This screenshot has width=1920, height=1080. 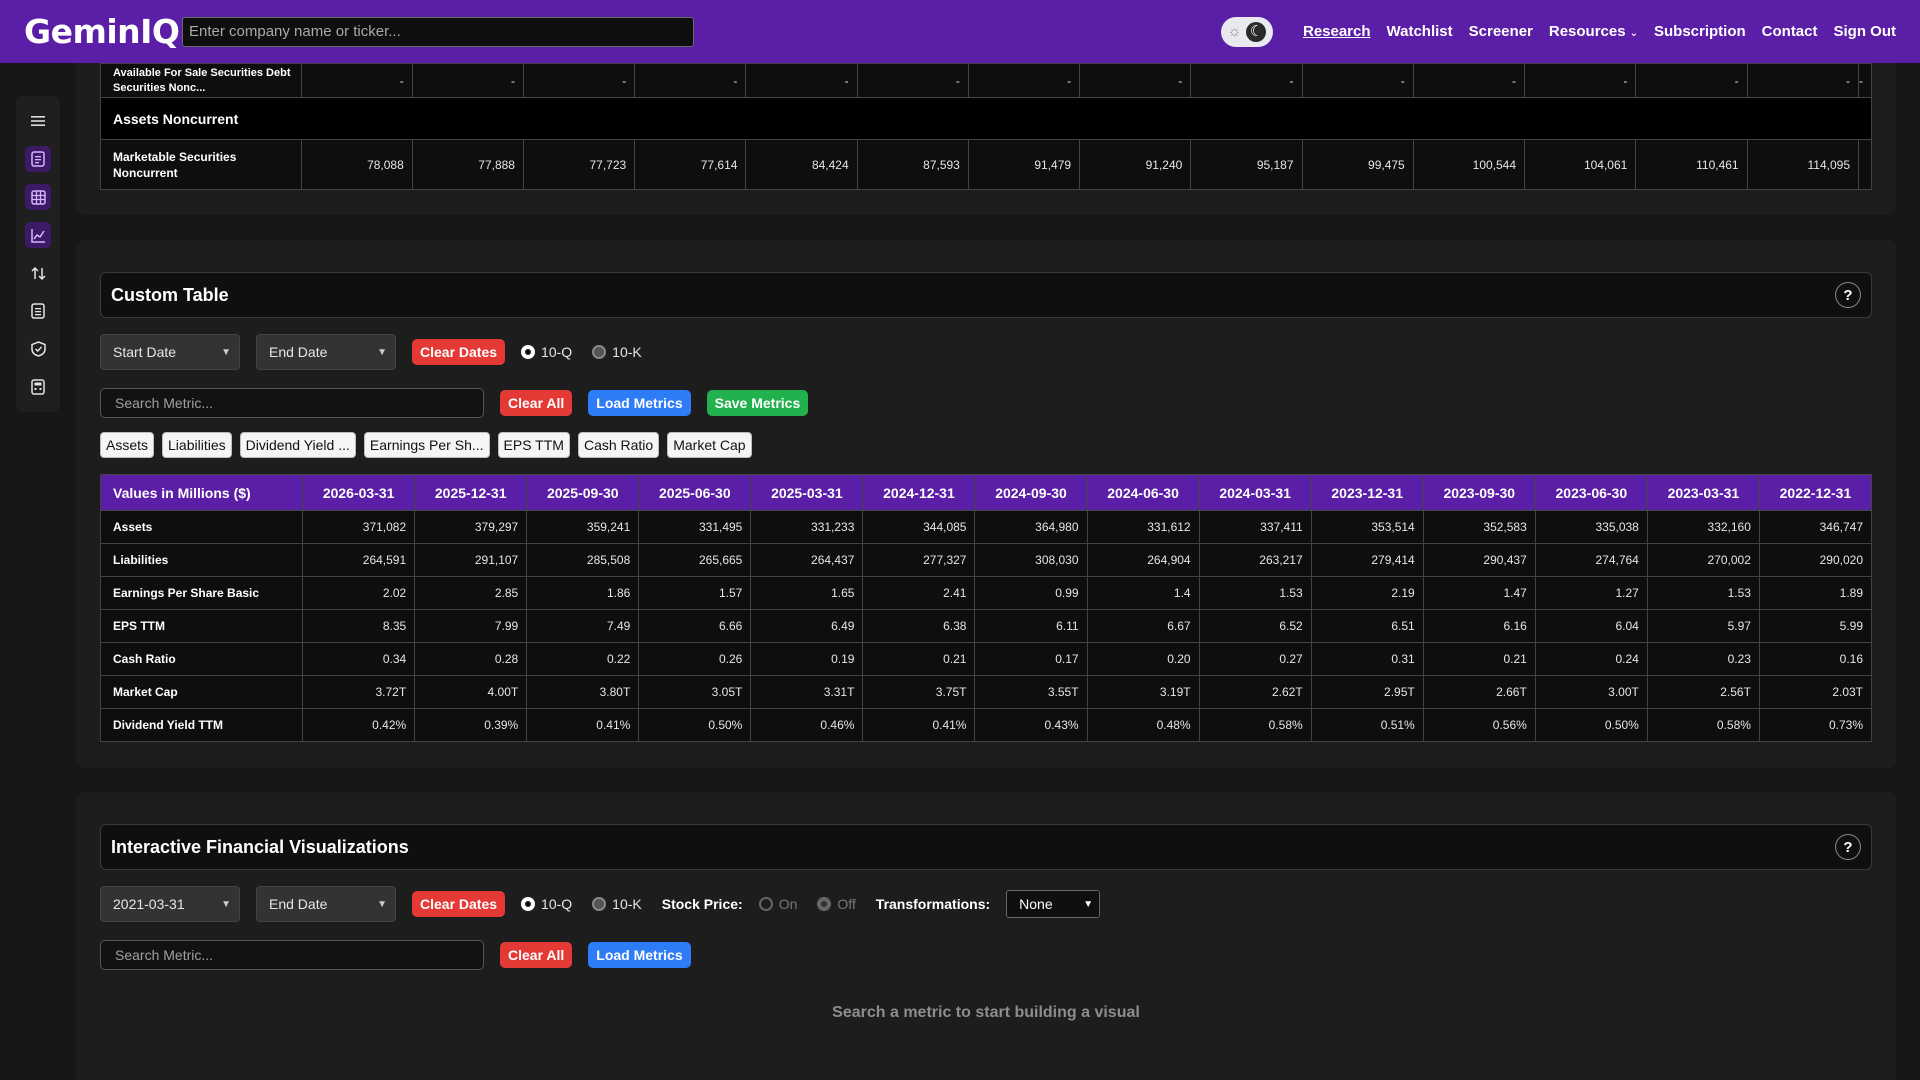 What do you see at coordinates (836, 904) in the screenshot?
I see `radio-stock-off: Off` at bounding box center [836, 904].